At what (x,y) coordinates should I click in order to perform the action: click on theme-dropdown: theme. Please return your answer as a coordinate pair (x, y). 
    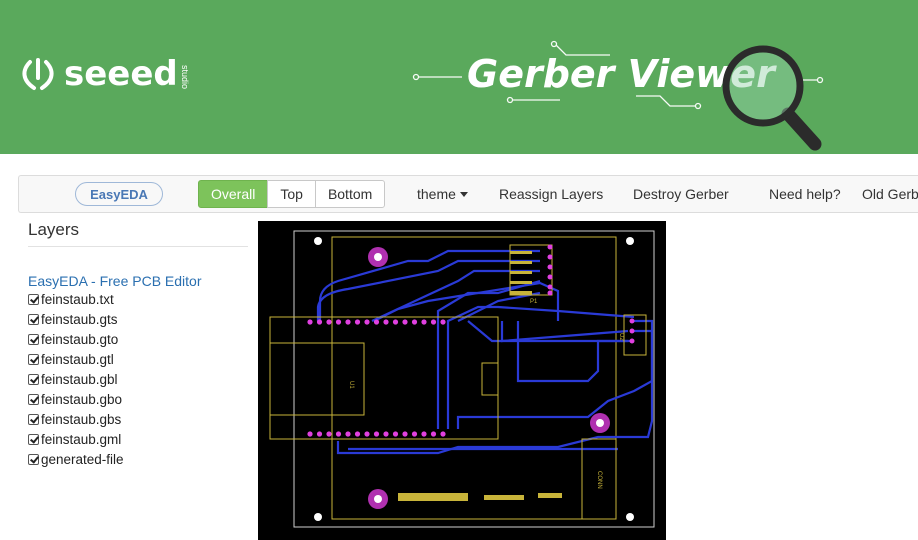
    Looking at the image, I should click on (442, 194).